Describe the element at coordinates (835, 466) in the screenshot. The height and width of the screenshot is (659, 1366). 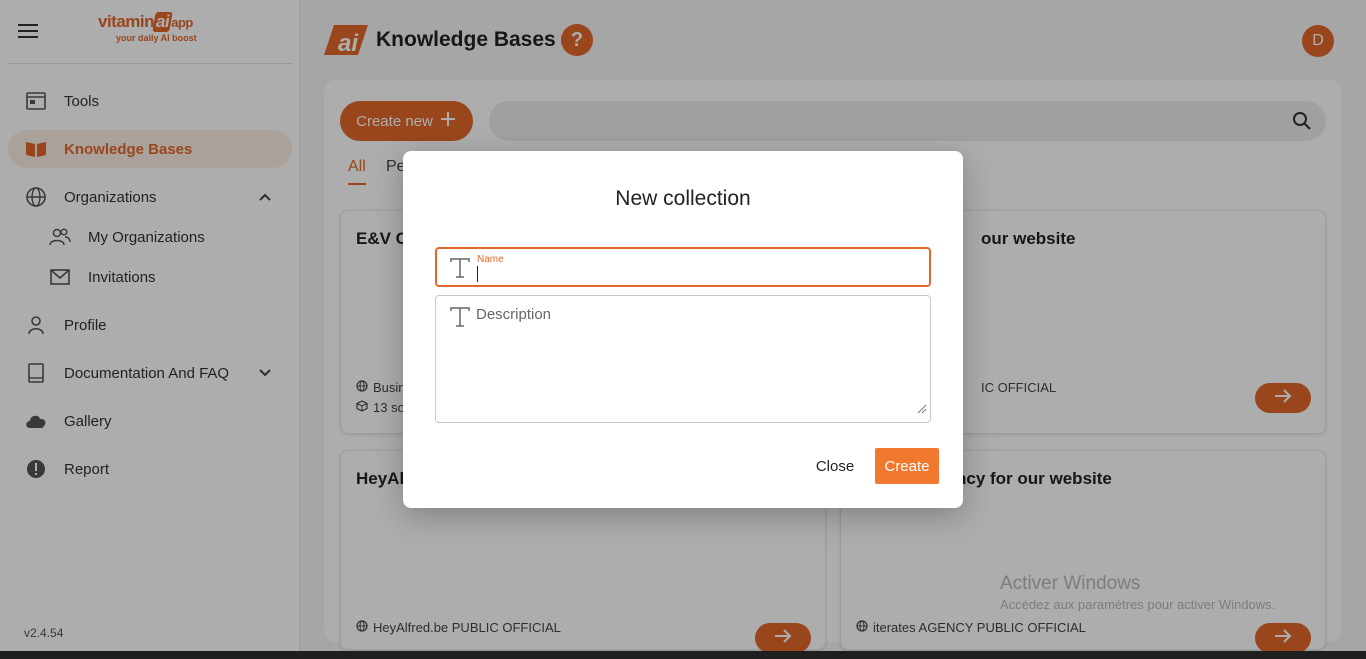
I see `close-button: Close` at that location.